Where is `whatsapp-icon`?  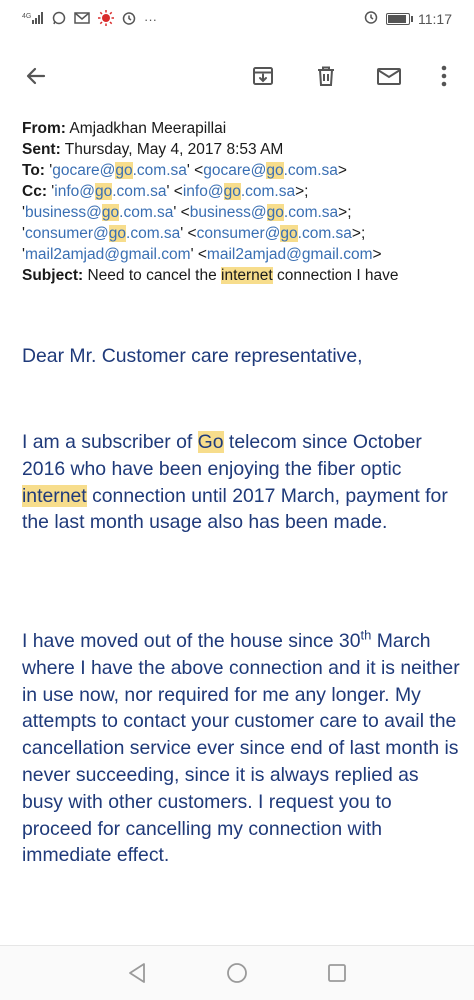
whatsapp-icon is located at coordinates (59, 20).